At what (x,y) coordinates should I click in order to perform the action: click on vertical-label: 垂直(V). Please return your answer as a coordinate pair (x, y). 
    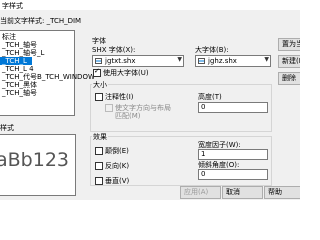
    Looking at the image, I should click on (117, 181).